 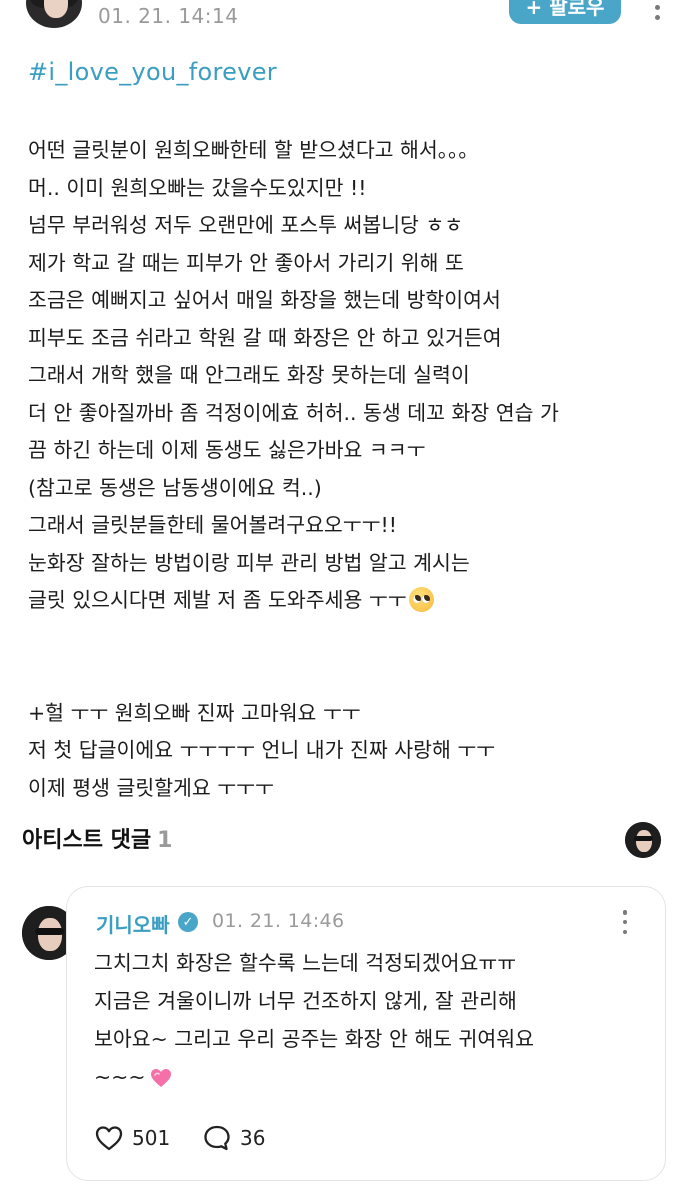 What do you see at coordinates (253, 150) in the screenshot?
I see `post-line: 어떤 글릿분이 원희오빠한테 할 받으셨다고 해서。。。` at bounding box center [253, 150].